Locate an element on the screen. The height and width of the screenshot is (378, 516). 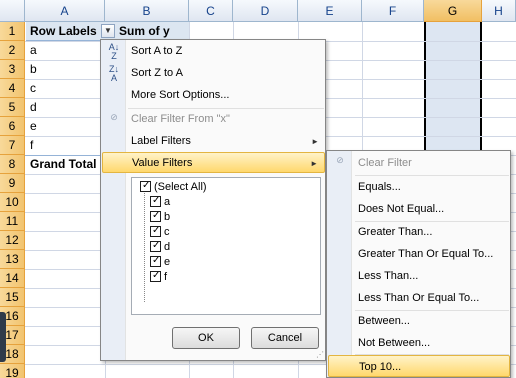
sub-clear-filter-item: Clear Filter is located at coordinates (432, 163).